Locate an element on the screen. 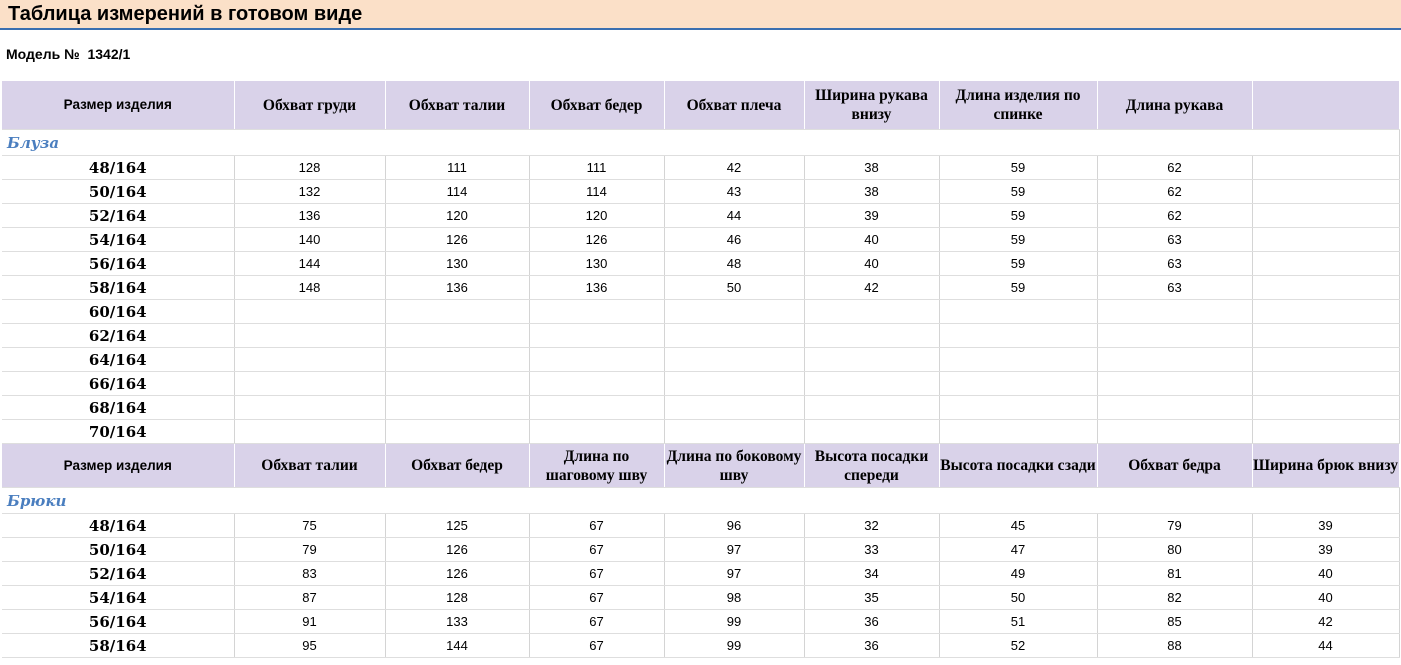 Image resolution: width=1401 pixels, height=665 pixels. size-cell: 60/164 is located at coordinates (118, 311).